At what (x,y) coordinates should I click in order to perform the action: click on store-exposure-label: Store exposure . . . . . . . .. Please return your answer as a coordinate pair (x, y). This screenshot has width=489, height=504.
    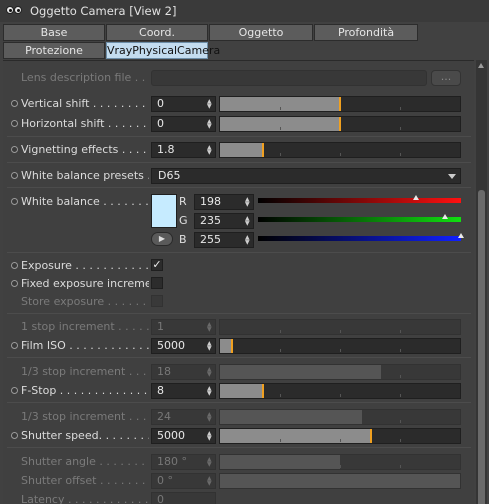
    Looking at the image, I should click on (85, 301).